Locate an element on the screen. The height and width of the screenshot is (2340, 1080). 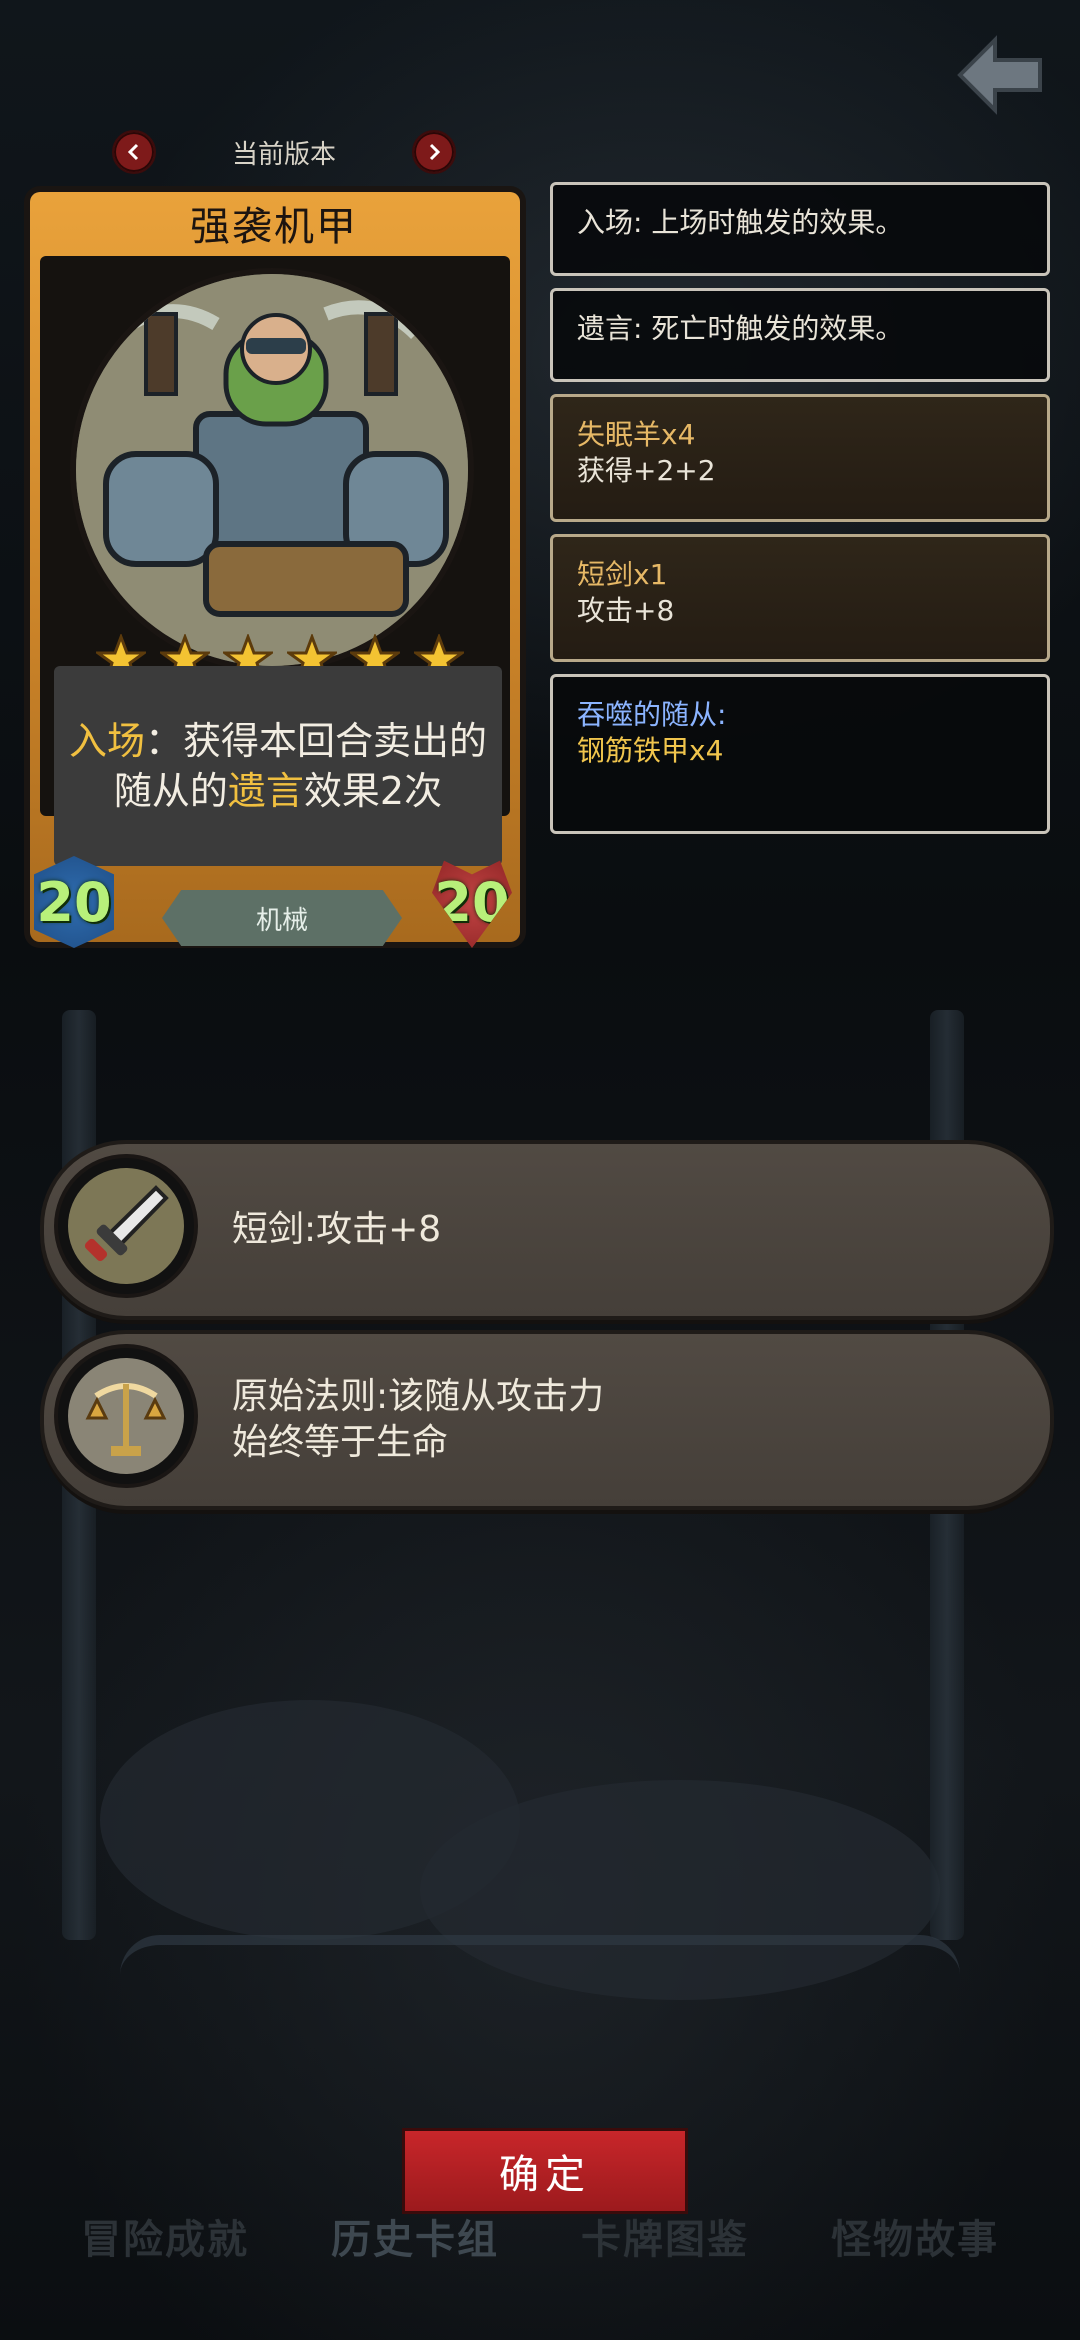
card-portrait is located at coordinates (272, 470).